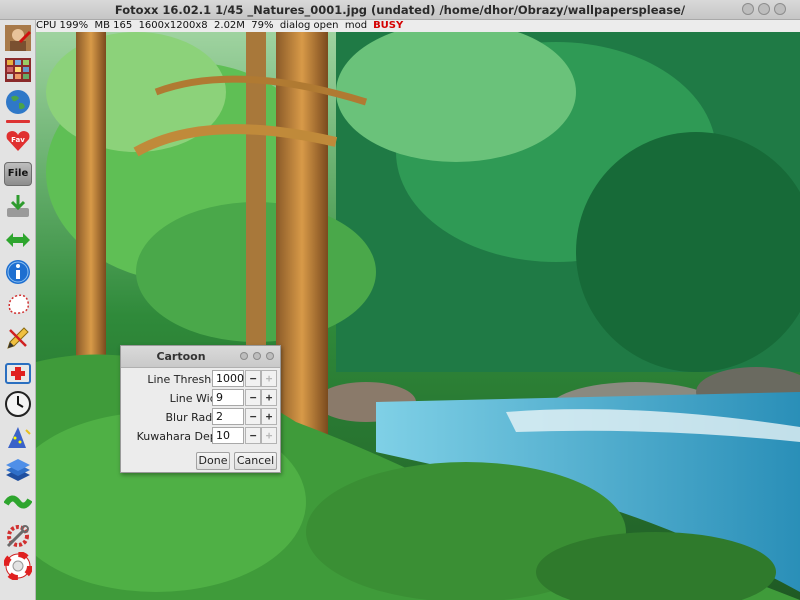 This screenshot has height=600, width=800. Describe the element at coordinates (18, 470) in the screenshot. I see `layers-icon` at that location.